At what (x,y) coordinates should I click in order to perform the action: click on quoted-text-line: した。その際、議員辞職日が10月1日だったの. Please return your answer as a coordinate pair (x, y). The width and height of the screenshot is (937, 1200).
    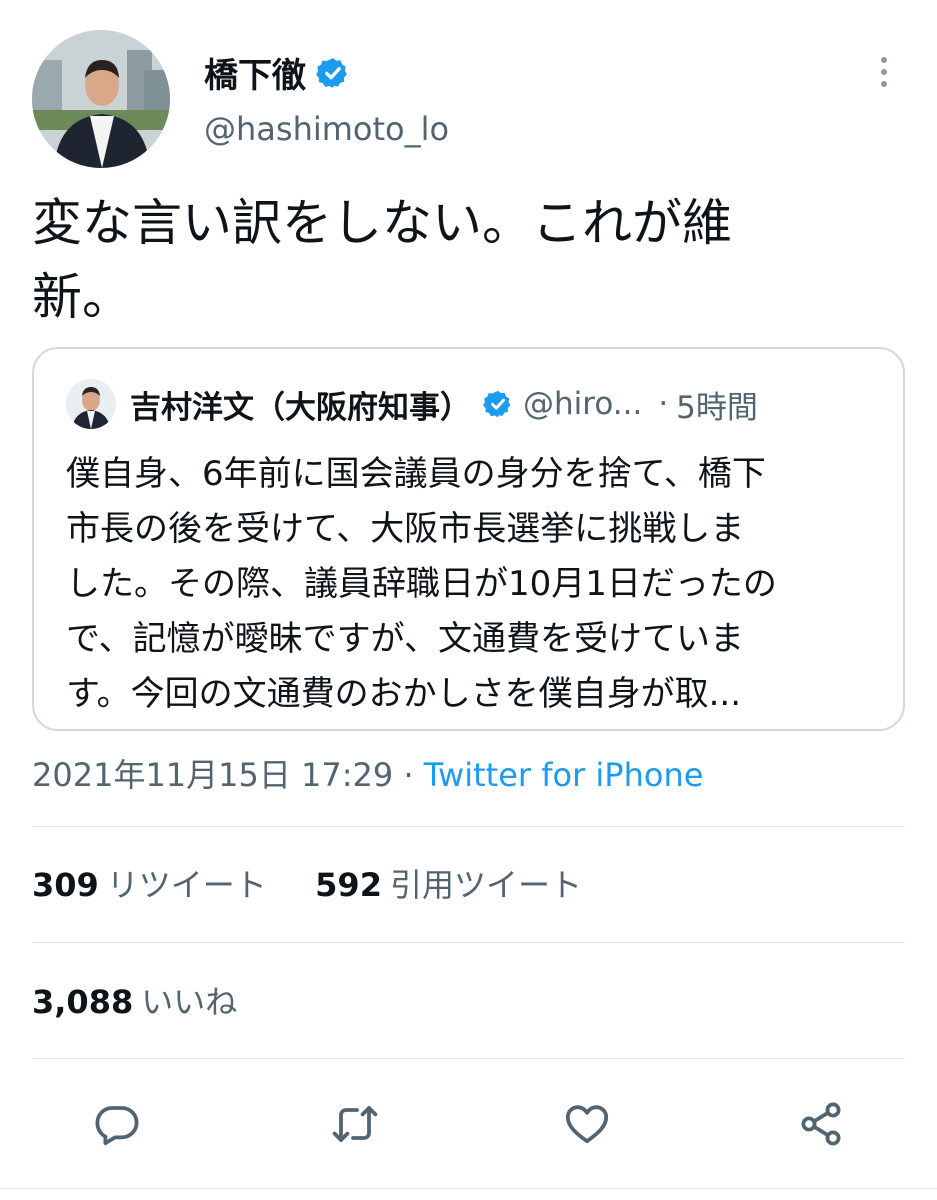
    Looking at the image, I should click on (421, 584).